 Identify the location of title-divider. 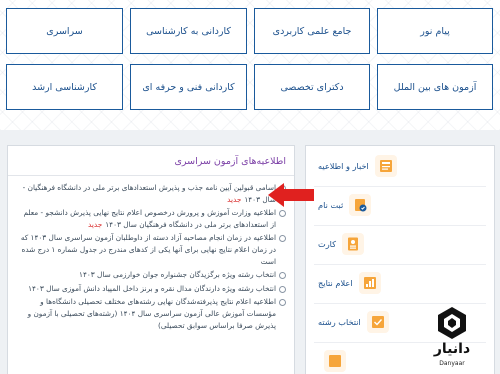
(151, 175).